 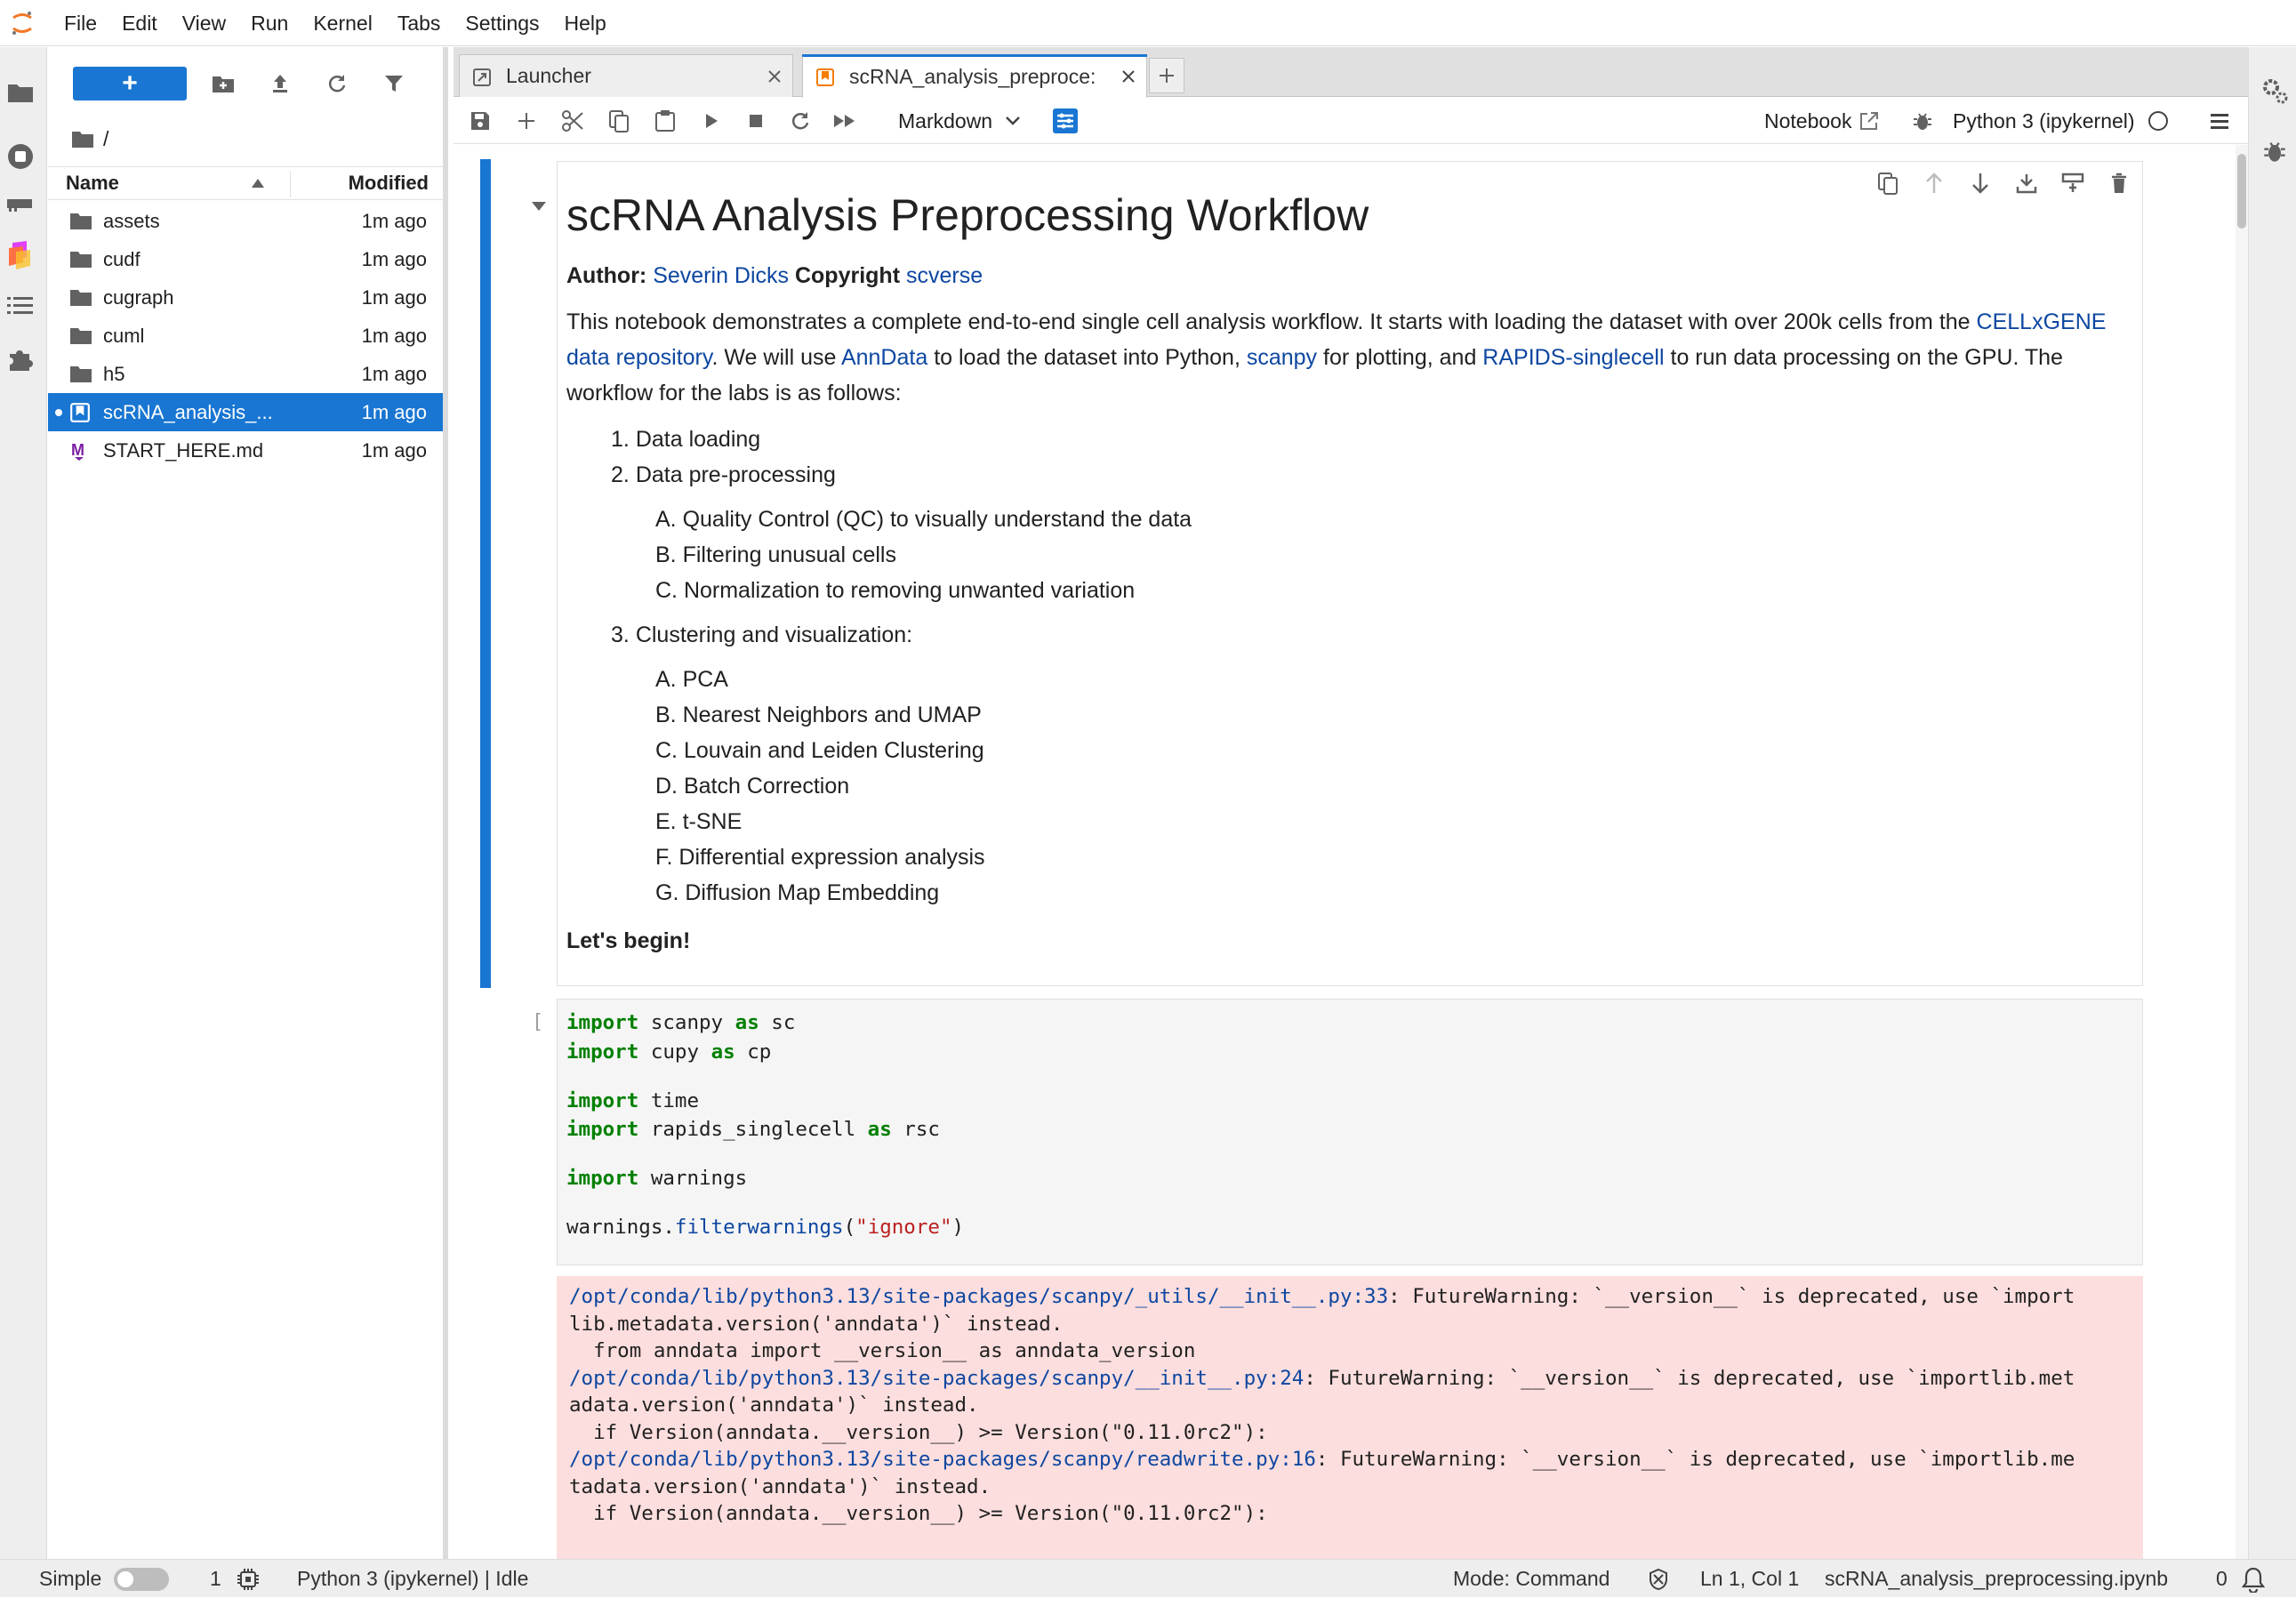 I want to click on left-sidebar, so click(x=23, y=803).